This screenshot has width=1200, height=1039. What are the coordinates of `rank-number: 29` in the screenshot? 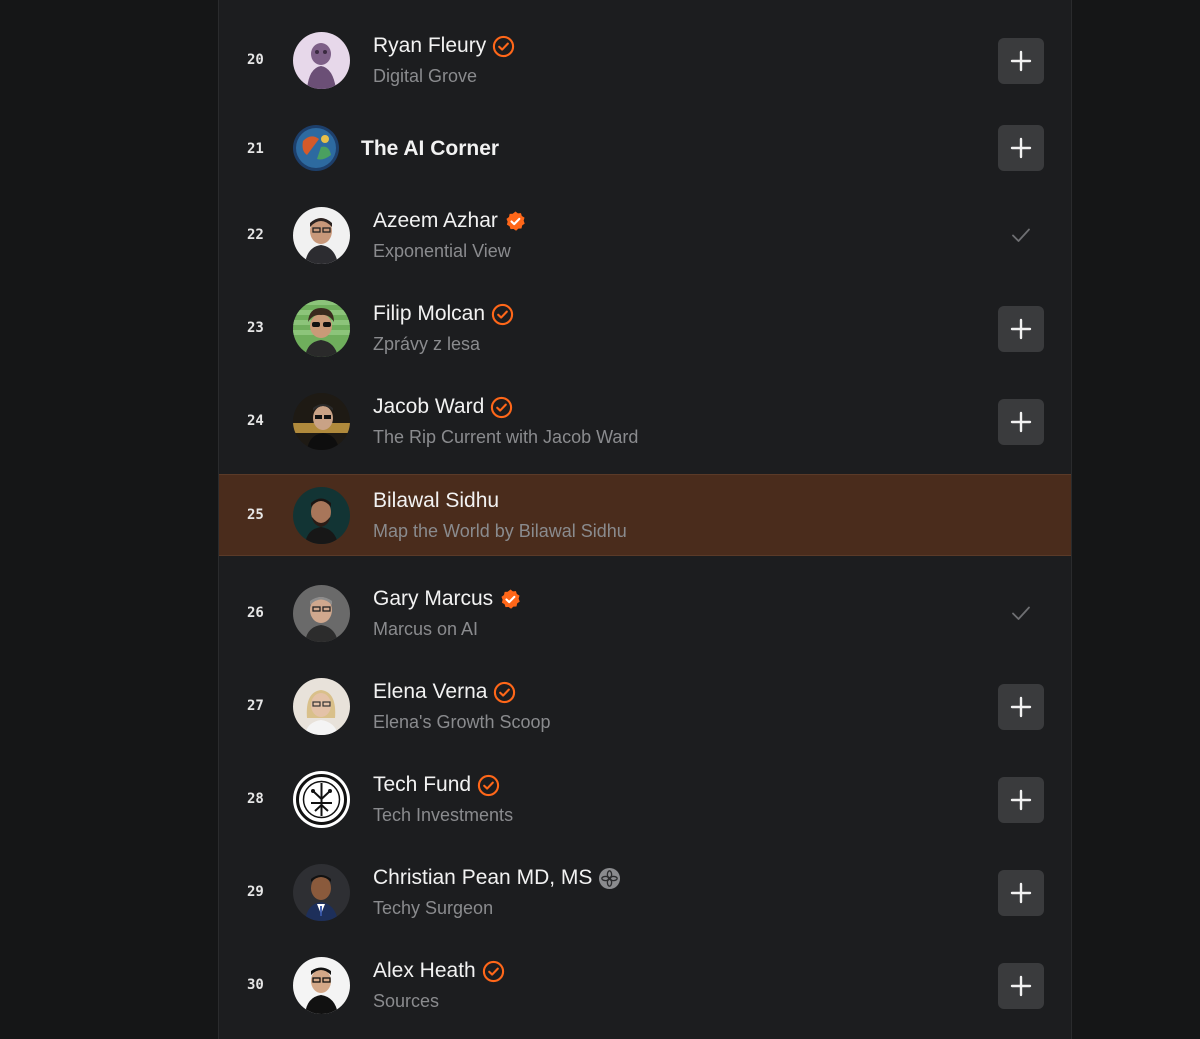 It's located at (255, 892).